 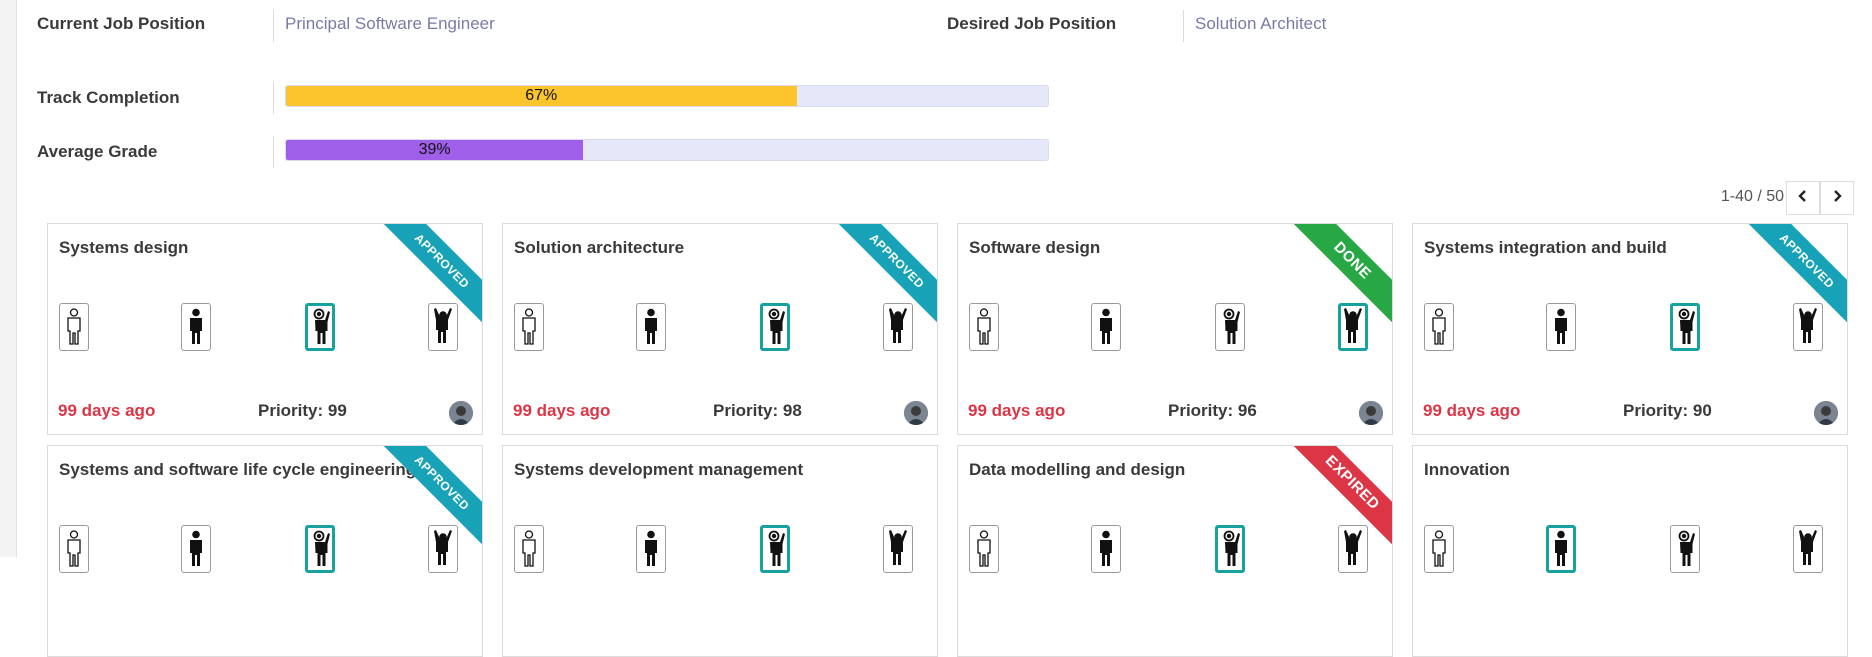 What do you see at coordinates (599, 247) in the screenshot?
I see `skill-card-title: Solution architecture` at bounding box center [599, 247].